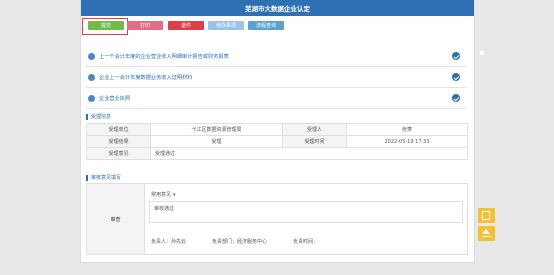 This screenshot has width=554, height=275. I want to click on review-section-title: 审核意见填写, so click(103, 177).